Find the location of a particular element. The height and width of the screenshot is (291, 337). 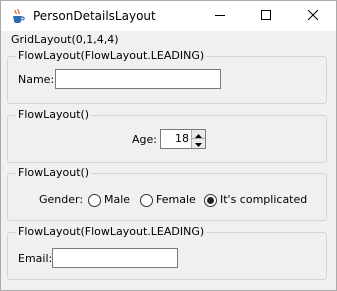

age-panel-title: FlowLayout() is located at coordinates (54, 115).